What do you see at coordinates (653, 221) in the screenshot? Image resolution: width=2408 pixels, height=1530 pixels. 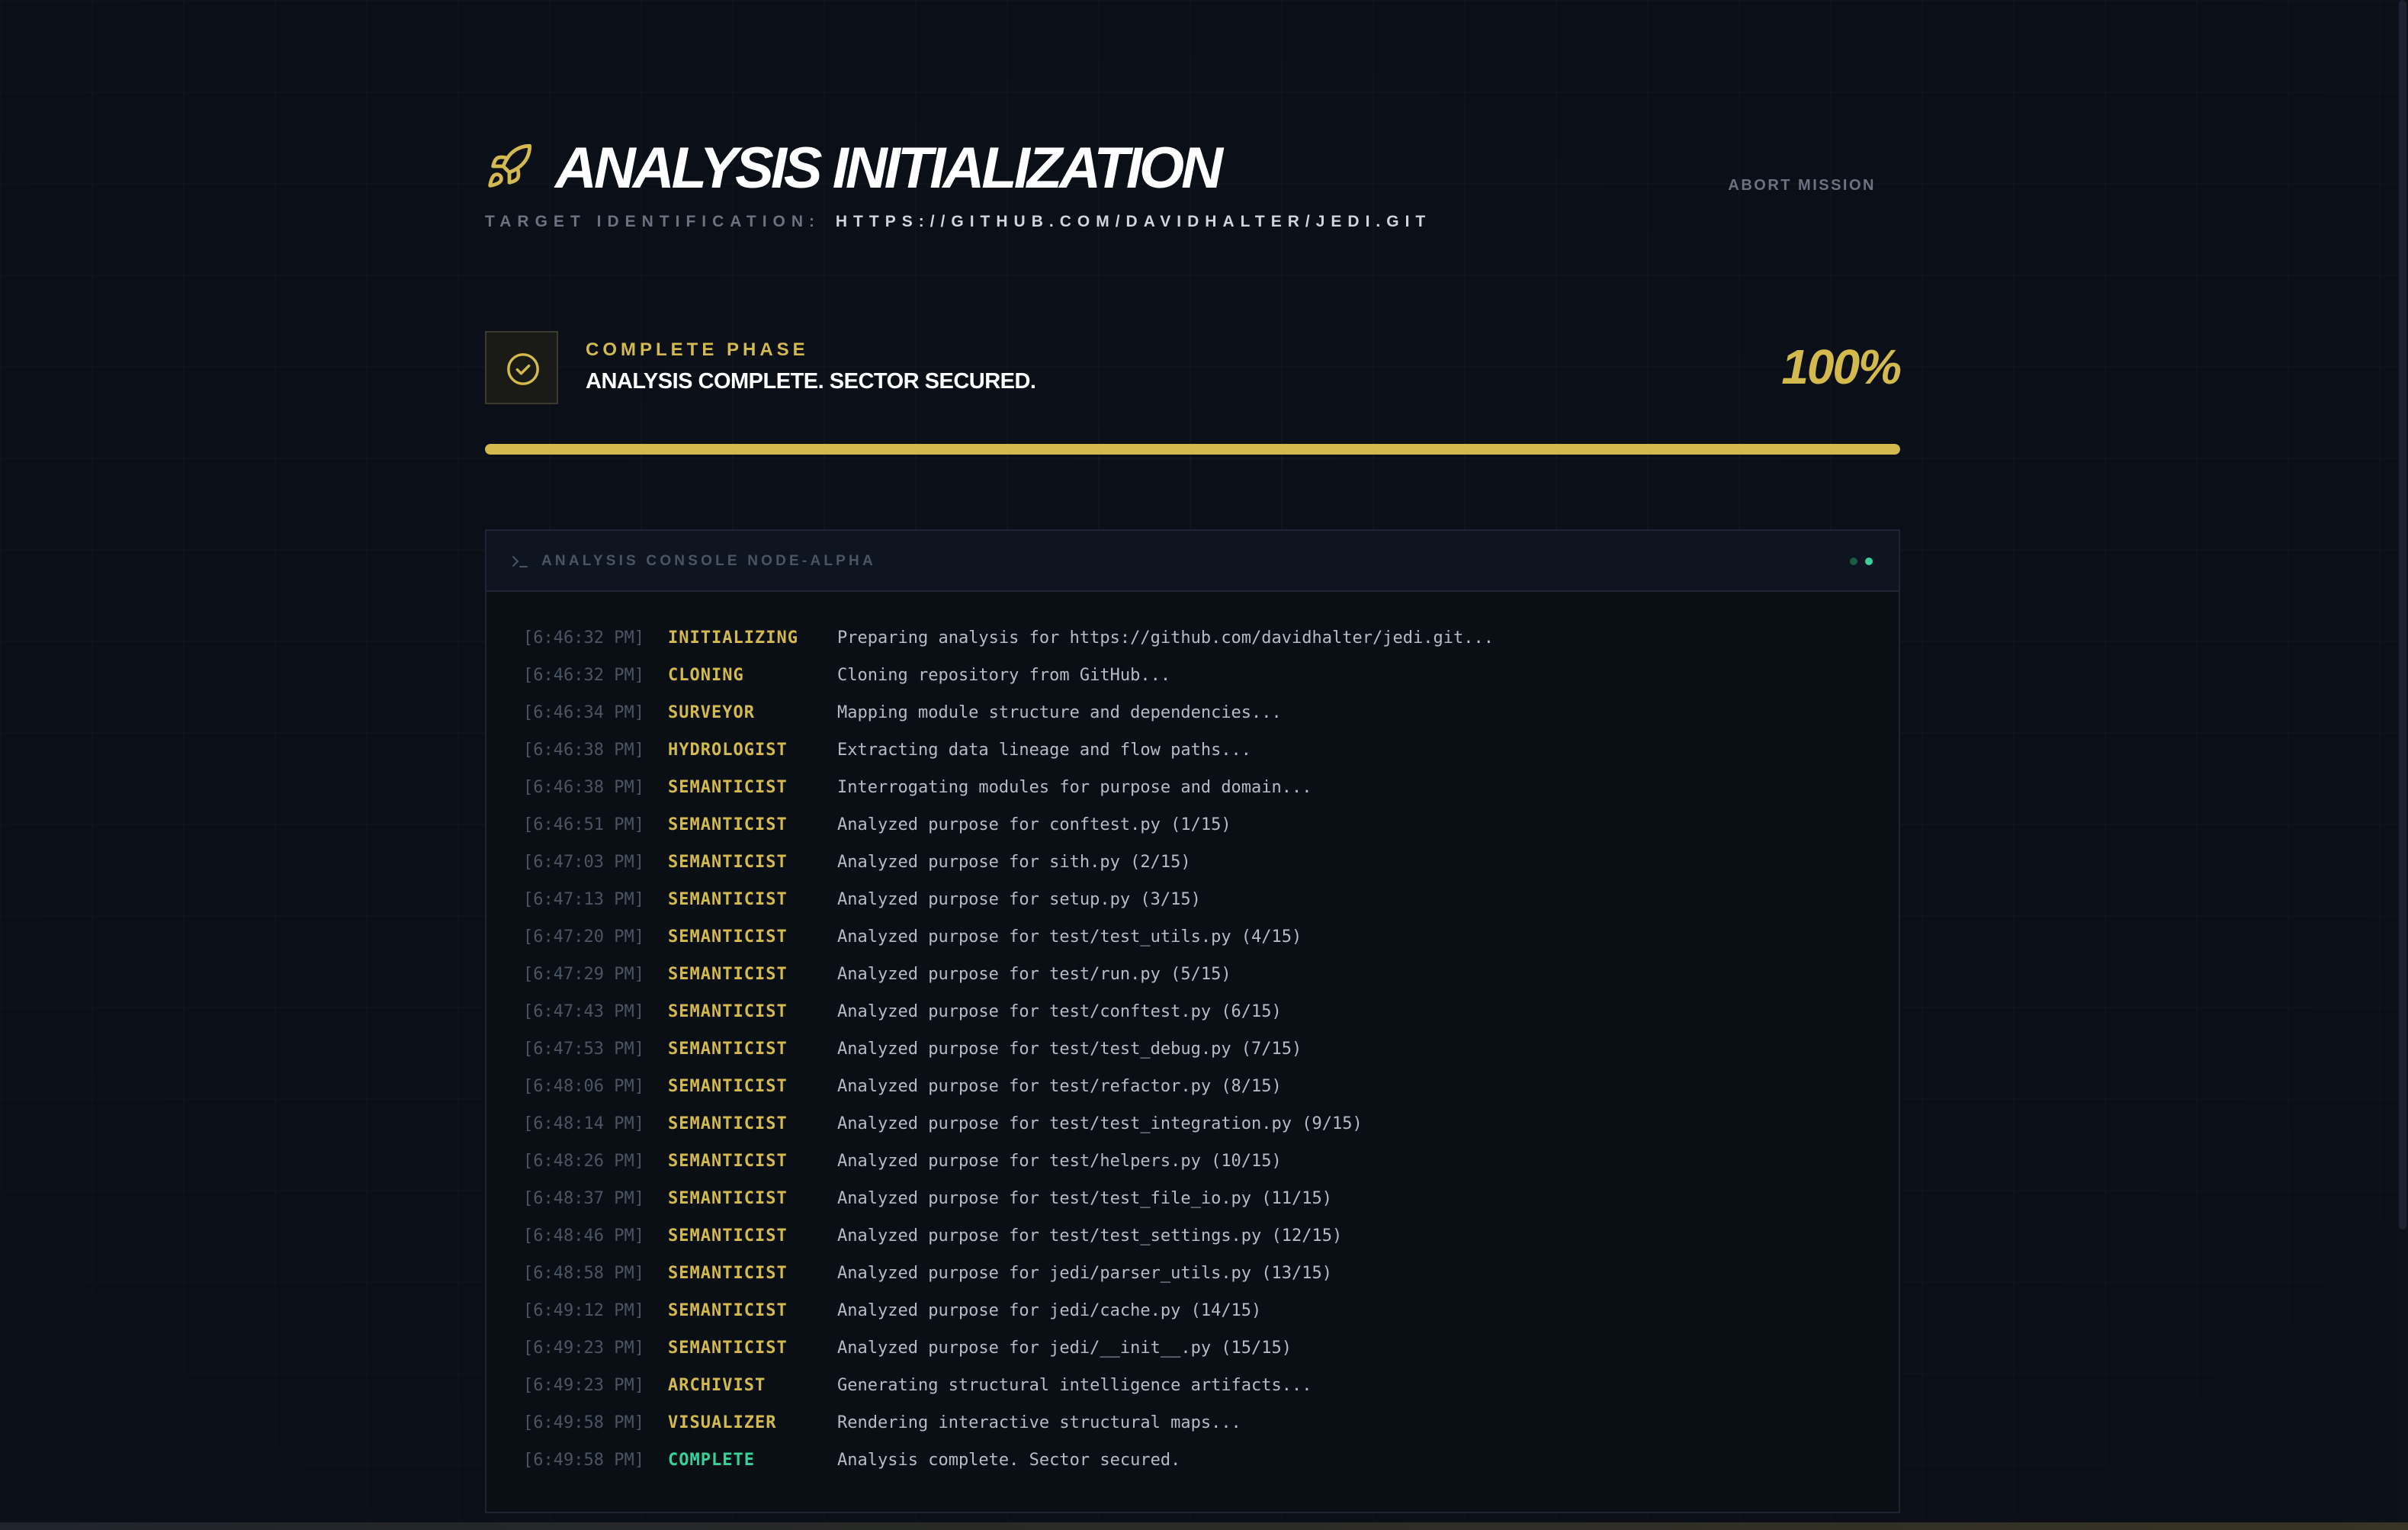 I see `target-label: TARGET IDENTIFICATION:` at bounding box center [653, 221].